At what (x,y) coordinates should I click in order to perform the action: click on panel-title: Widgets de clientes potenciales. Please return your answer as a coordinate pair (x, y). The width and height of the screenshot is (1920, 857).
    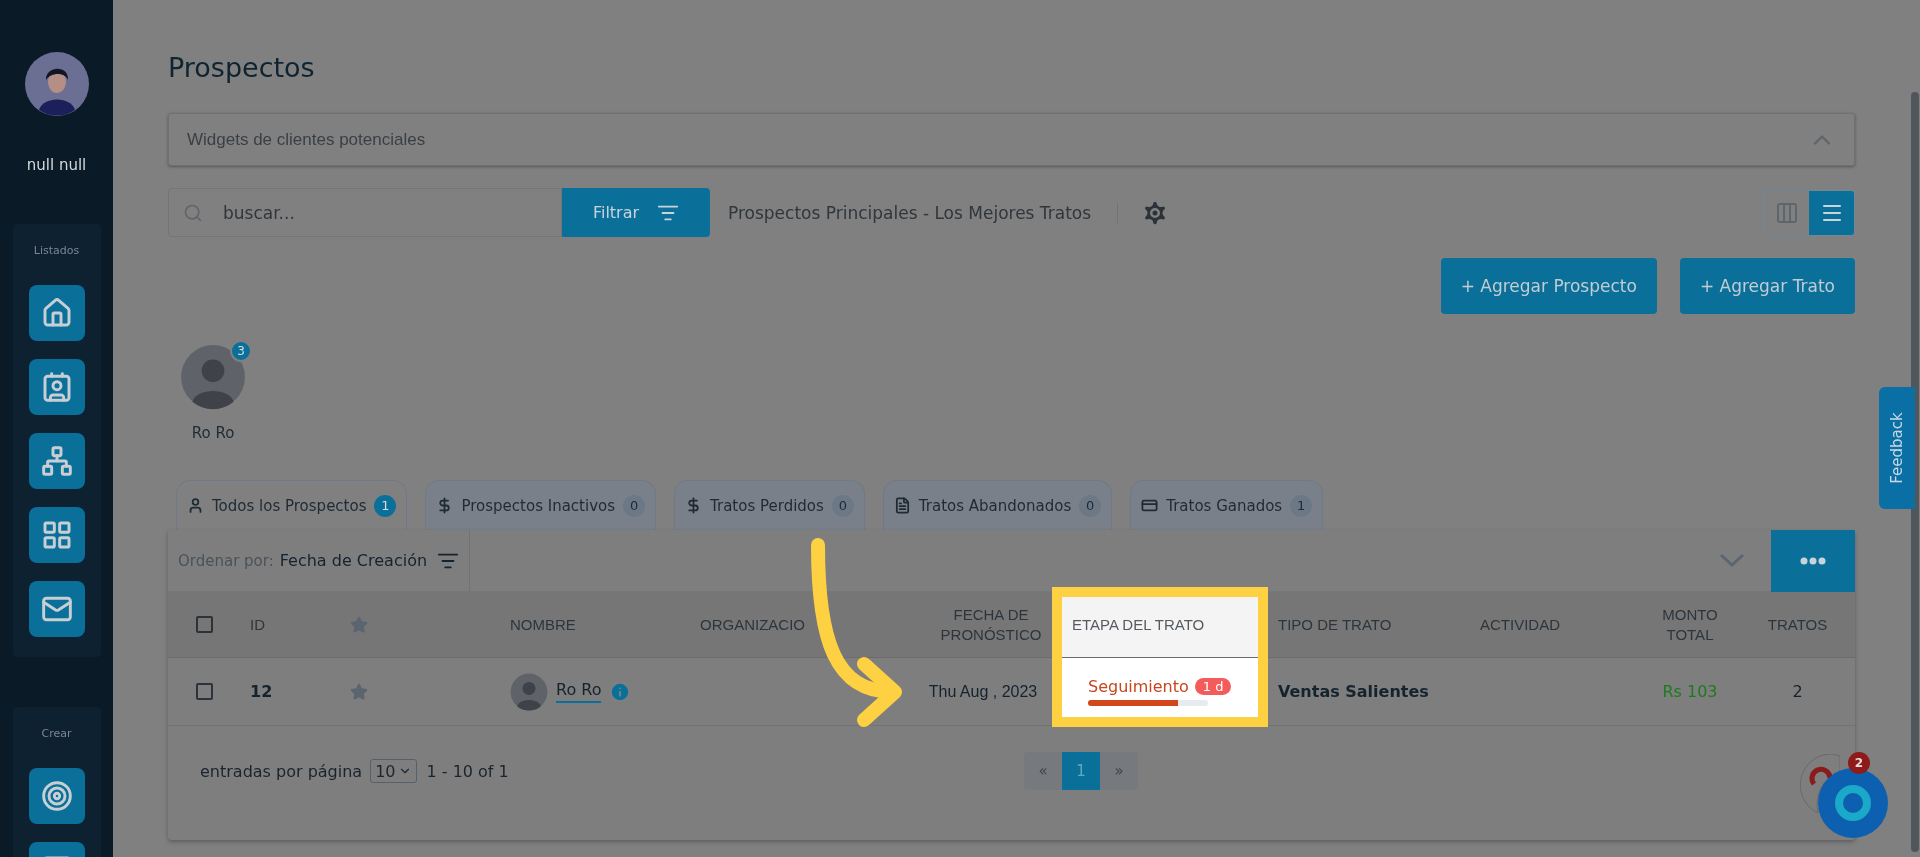
    Looking at the image, I should click on (306, 139).